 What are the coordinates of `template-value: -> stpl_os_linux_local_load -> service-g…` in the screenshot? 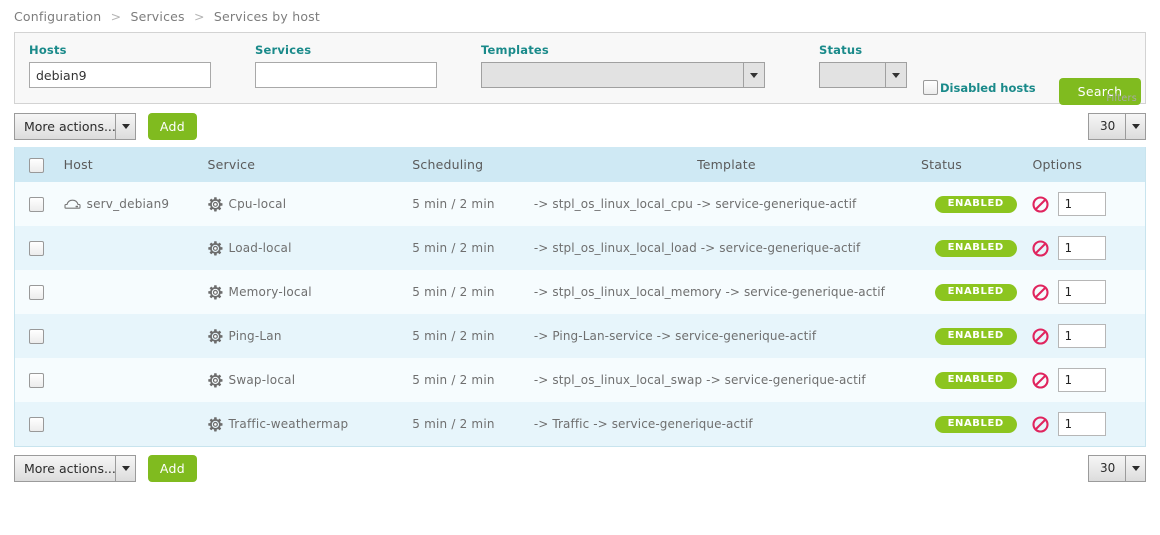 It's located at (697, 248).